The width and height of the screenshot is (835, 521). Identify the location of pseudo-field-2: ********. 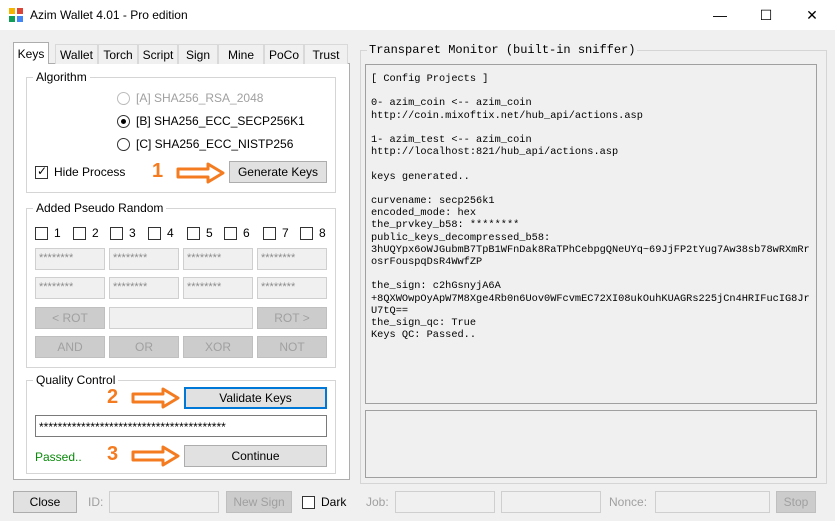
(144, 259).